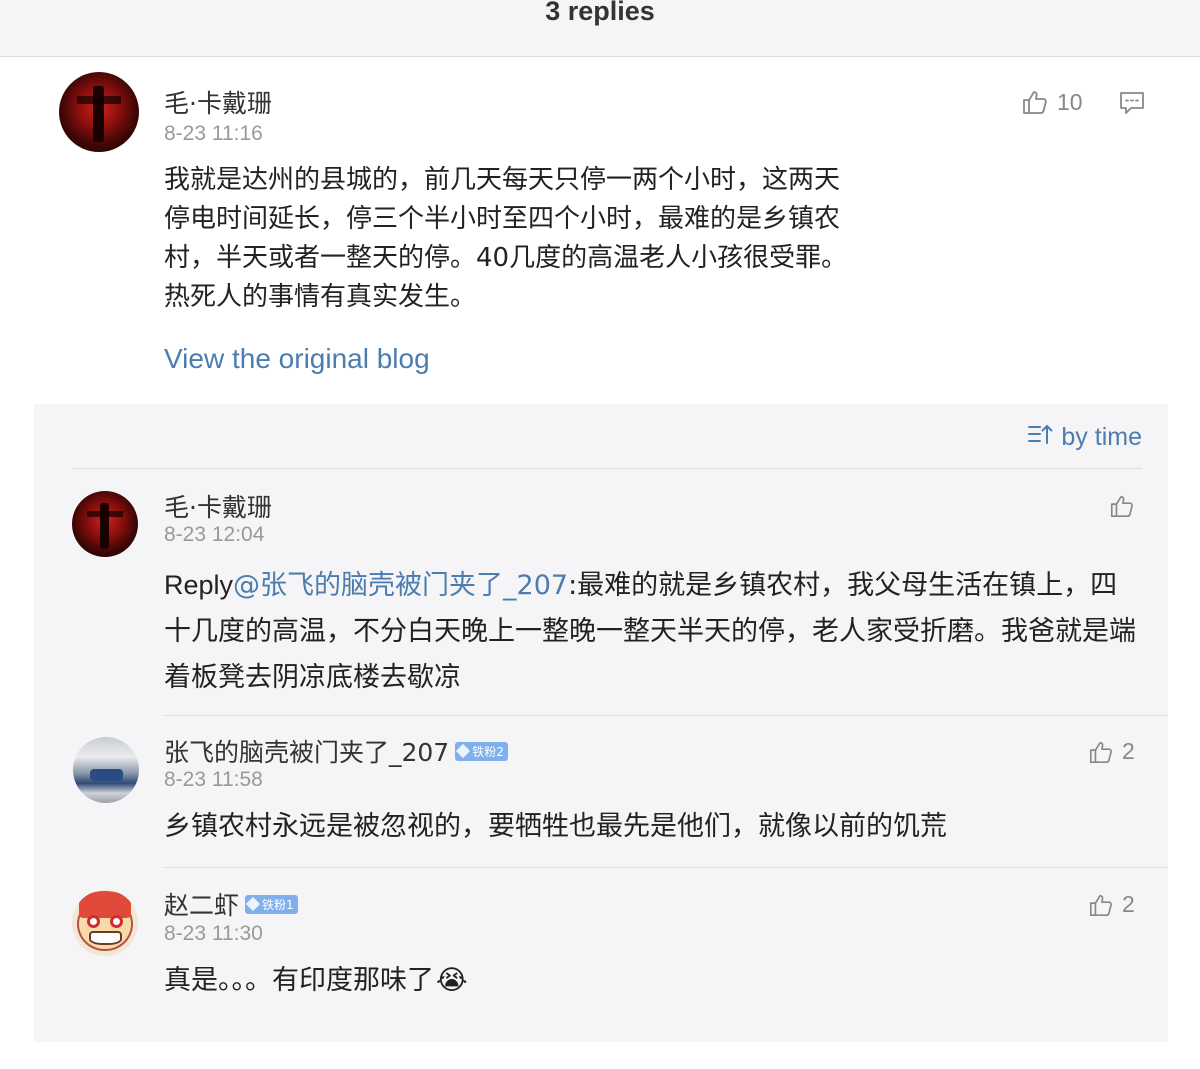 This screenshot has width=1200, height=1069. What do you see at coordinates (214, 534) in the screenshot?
I see `reply-timestamp: 8-23 12:04` at bounding box center [214, 534].